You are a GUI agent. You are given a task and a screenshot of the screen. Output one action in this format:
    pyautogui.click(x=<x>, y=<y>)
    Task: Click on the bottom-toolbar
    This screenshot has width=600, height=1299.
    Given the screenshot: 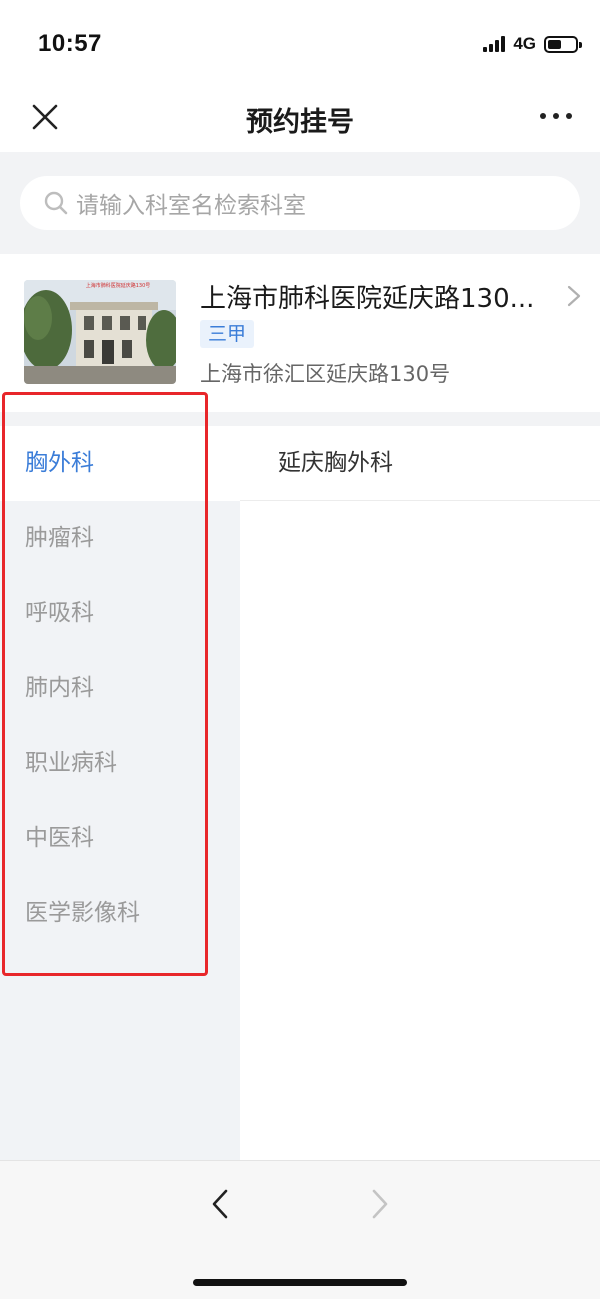 What is the action you would take?
    pyautogui.click(x=300, y=1229)
    